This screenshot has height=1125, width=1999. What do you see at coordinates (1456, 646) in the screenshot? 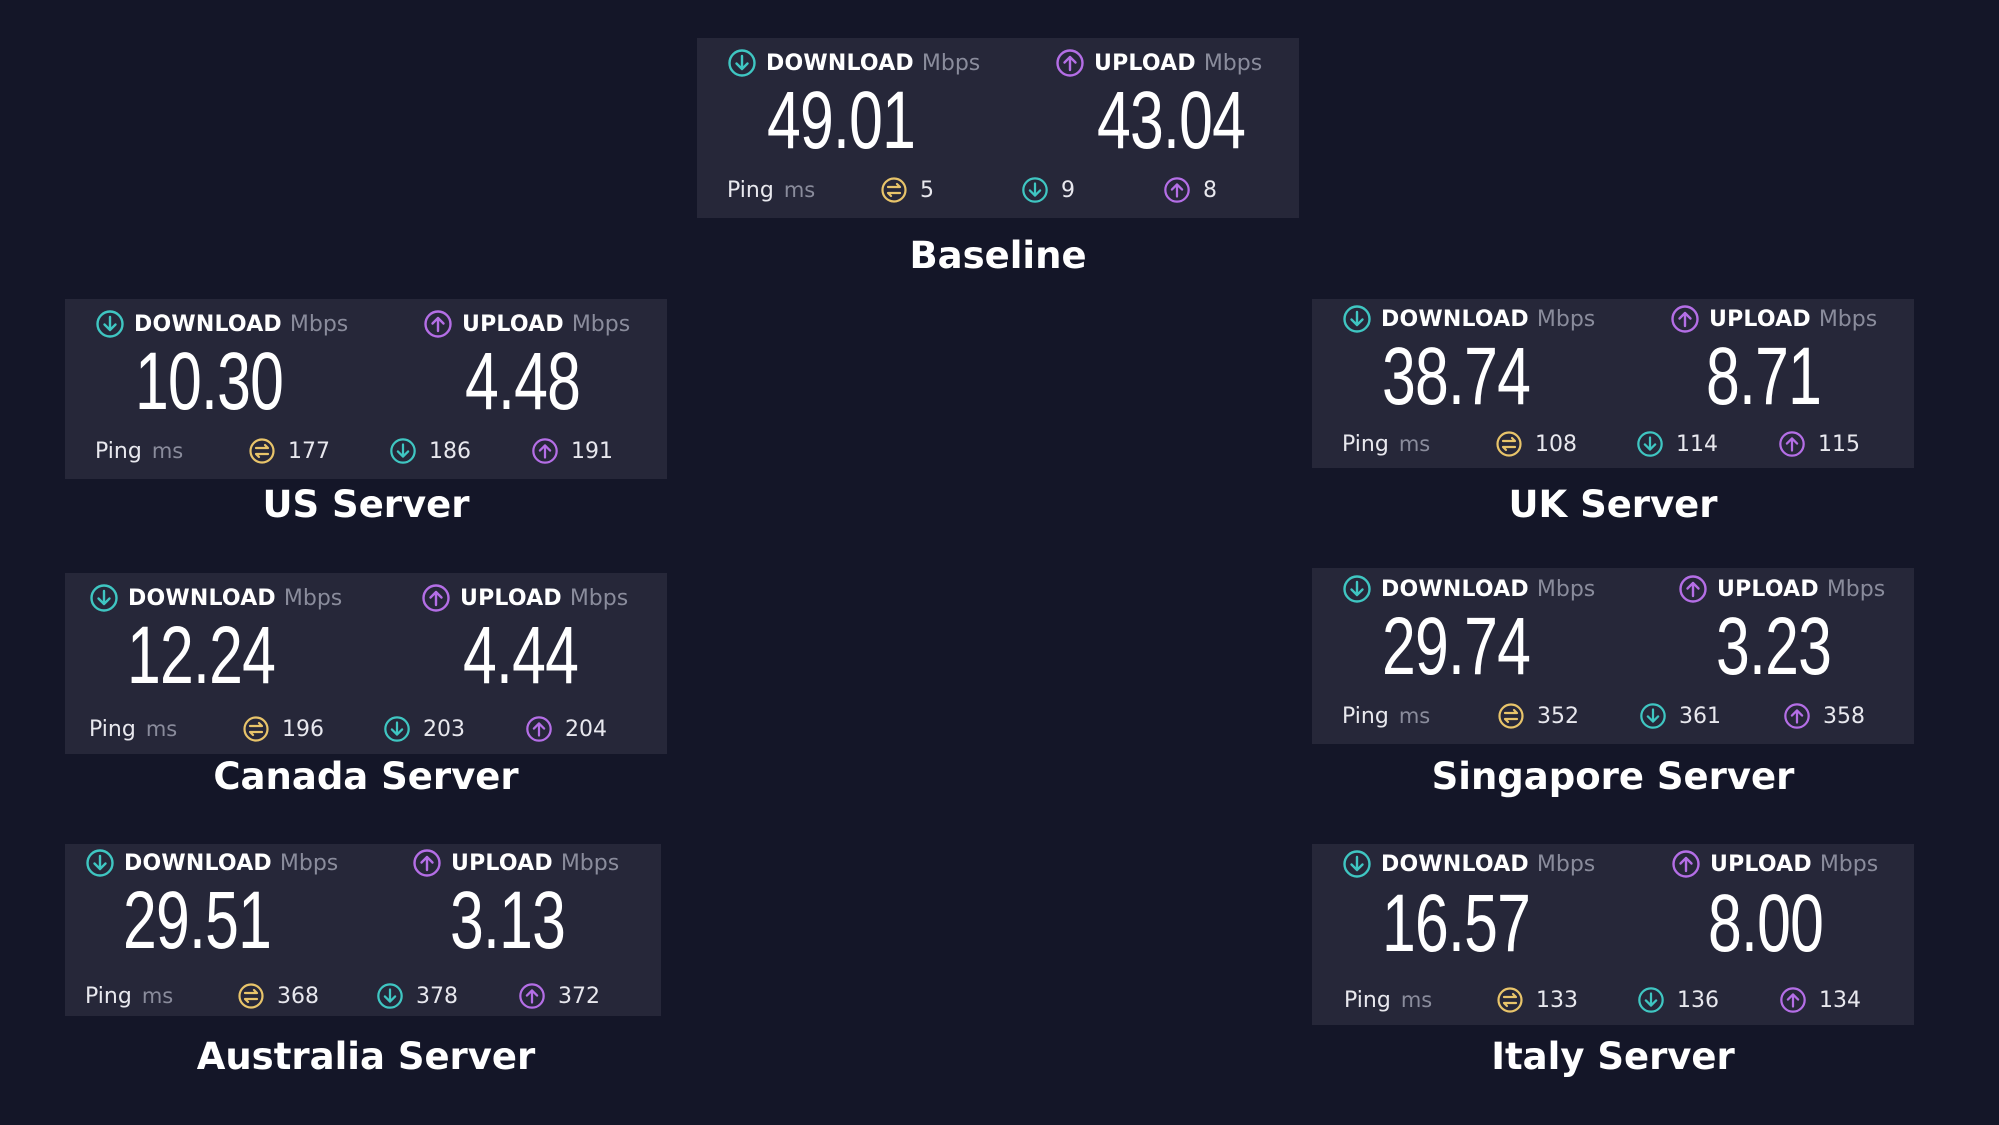
I see `download-speed-value: 29.74` at bounding box center [1456, 646].